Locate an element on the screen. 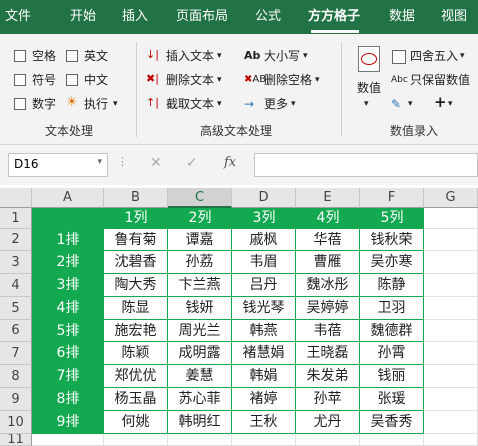 The width and height of the screenshot is (478, 446). keep-value-button: 只保留数值 is located at coordinates (440, 80).